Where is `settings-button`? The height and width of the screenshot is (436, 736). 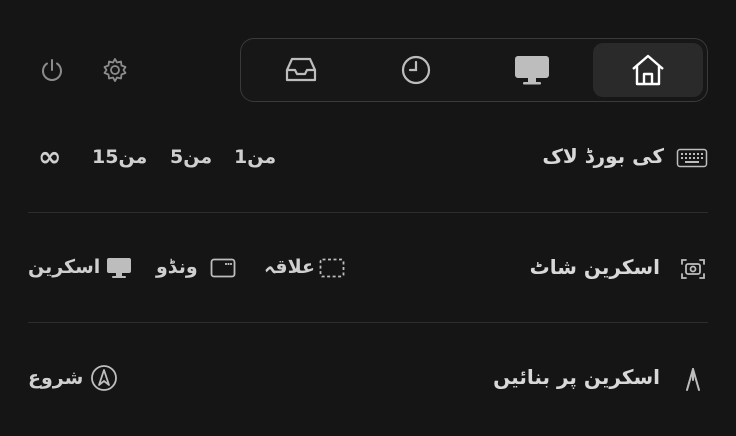
settings-button is located at coordinates (115, 70).